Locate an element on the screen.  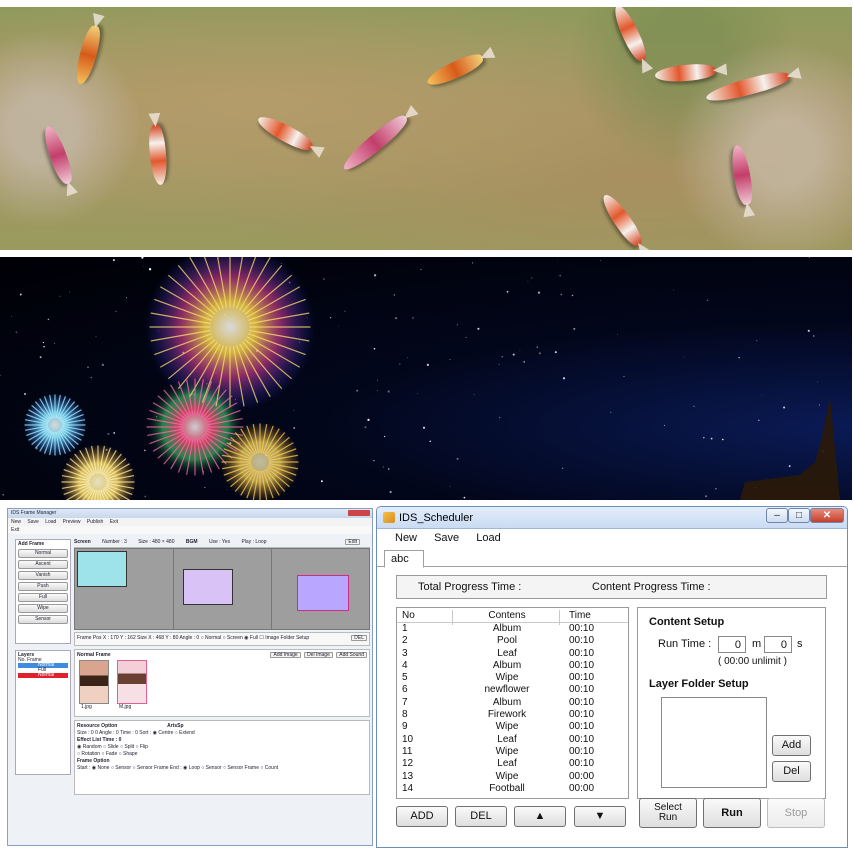
menu-save: Save is located at coordinates (446, 538).